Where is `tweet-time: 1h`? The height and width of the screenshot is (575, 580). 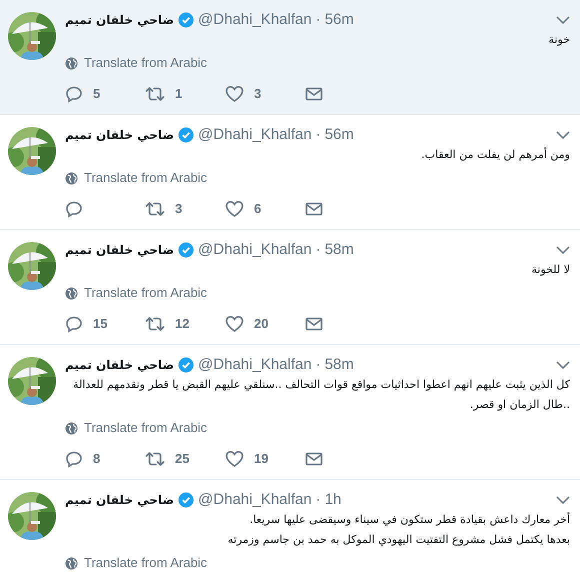 tweet-time: 1h is located at coordinates (333, 500).